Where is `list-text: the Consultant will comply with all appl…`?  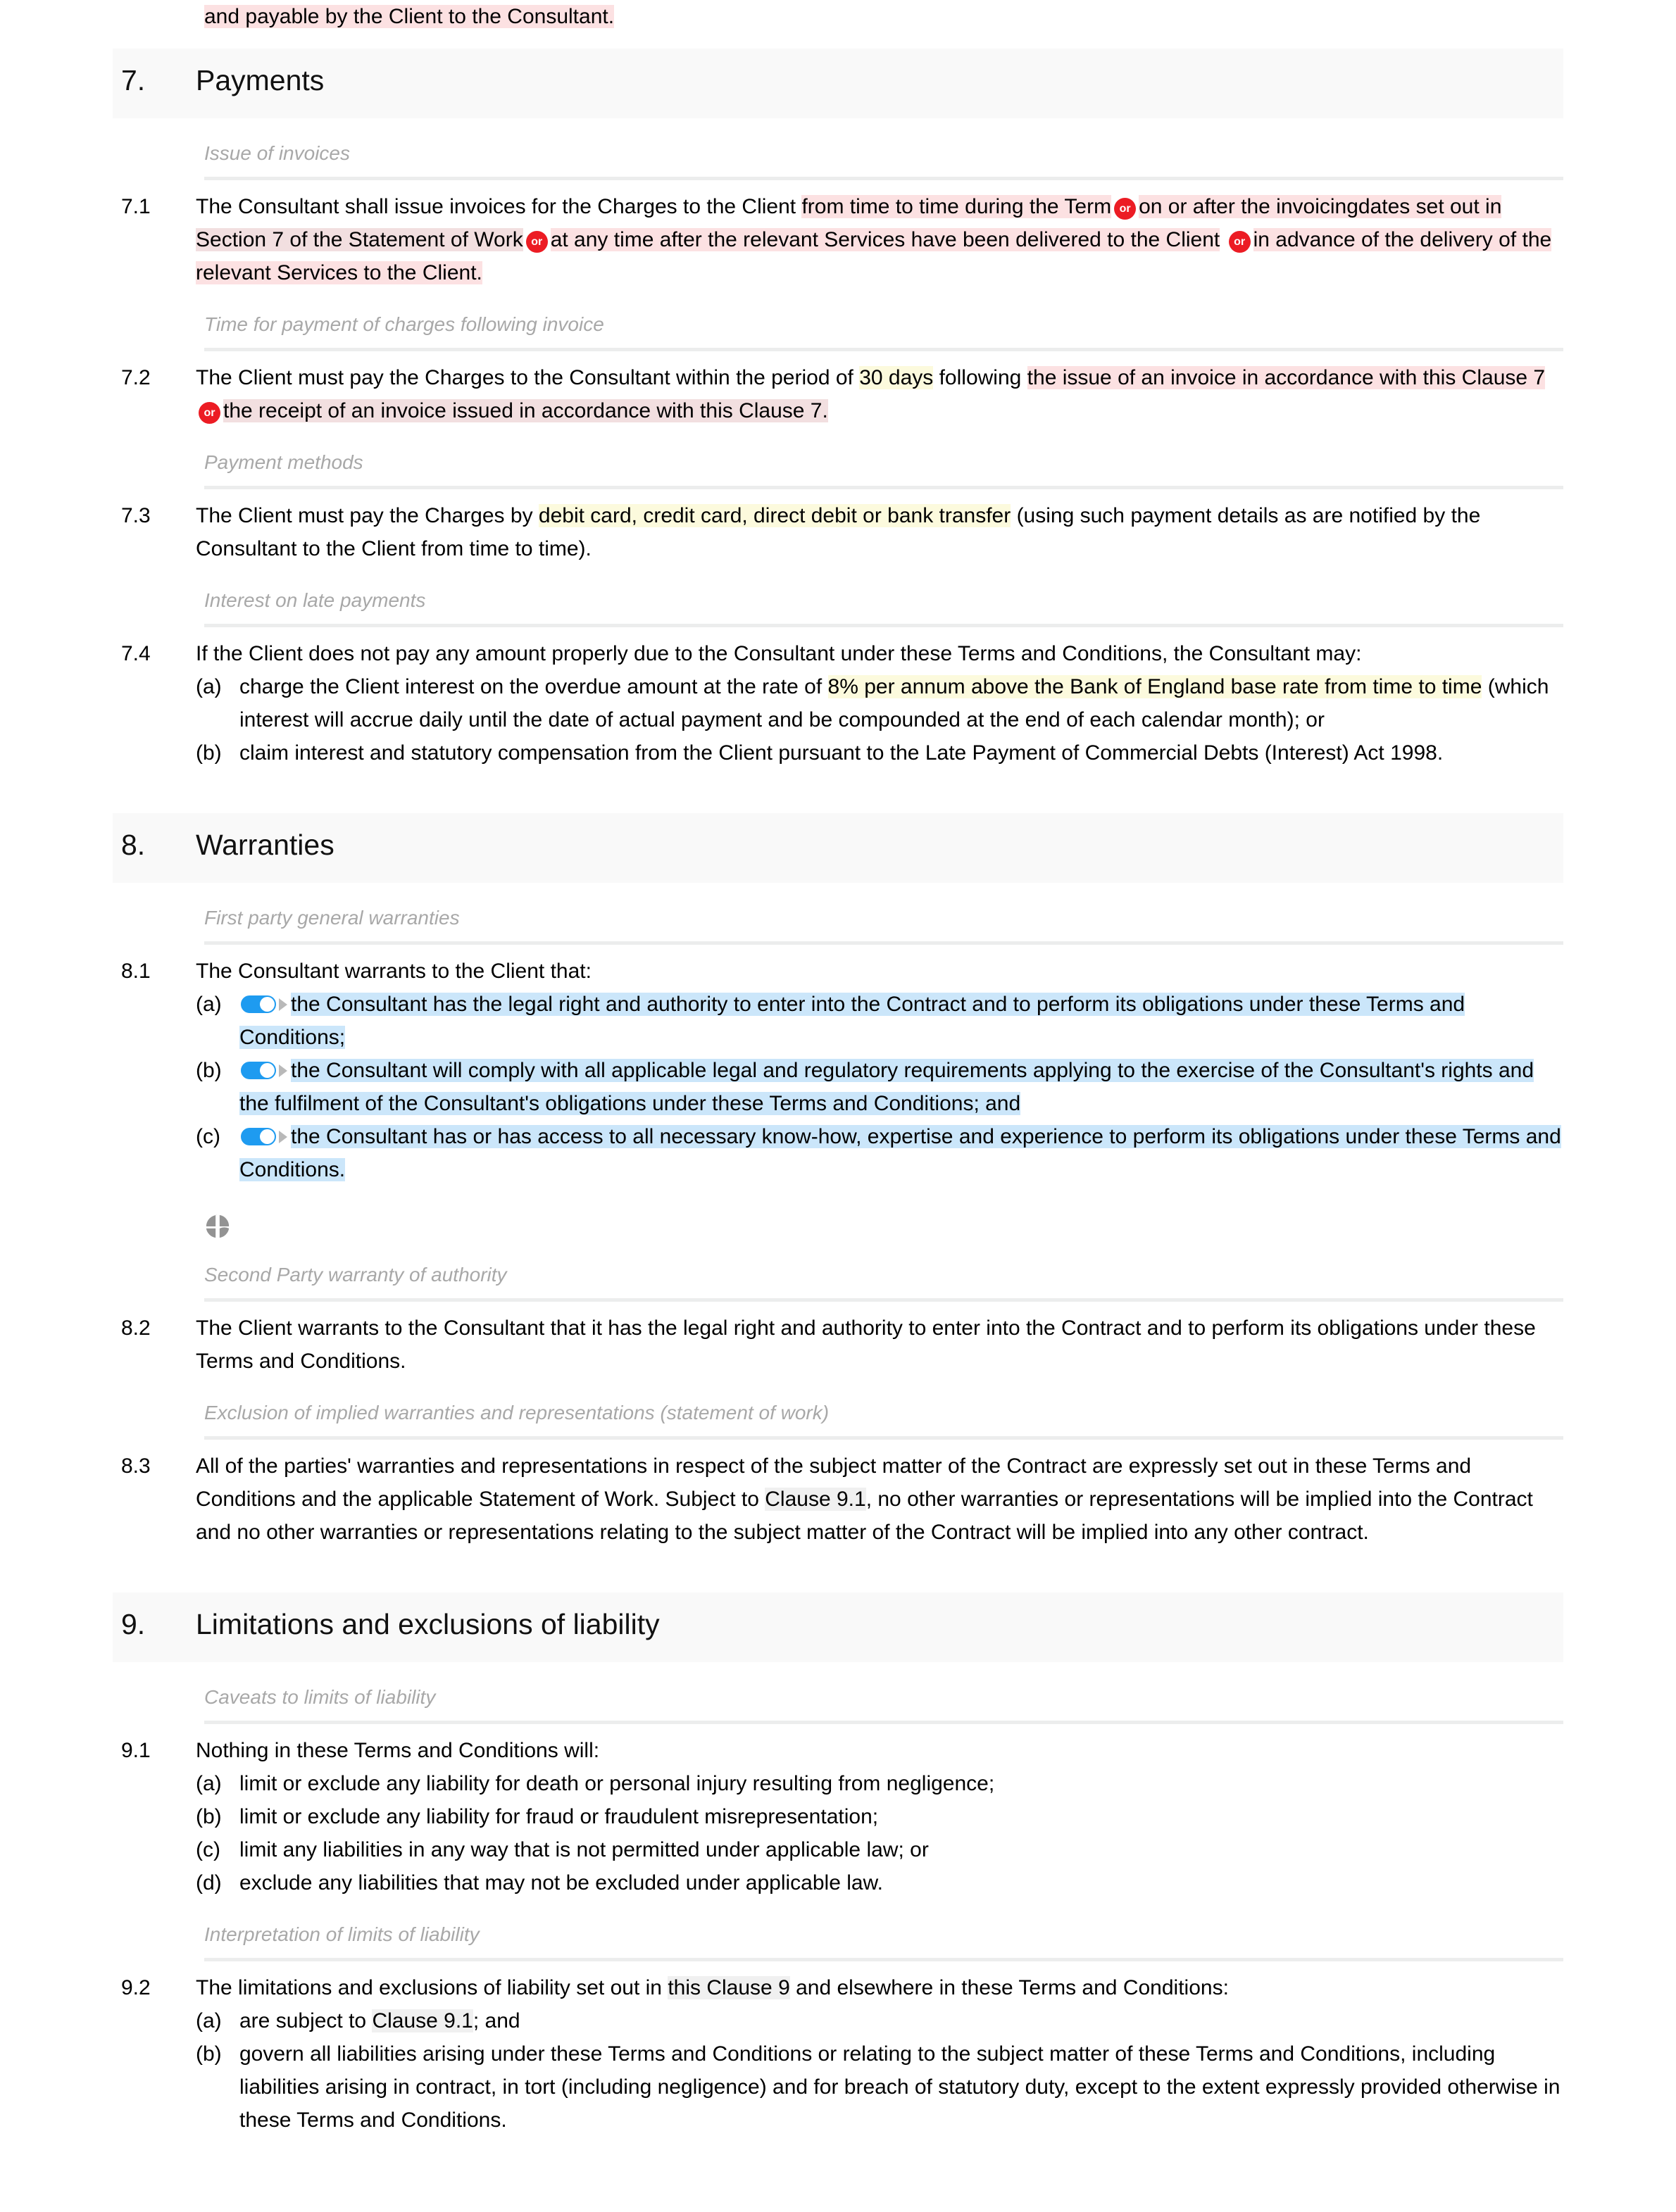 list-text: the Consultant will comply with all appl… is located at coordinates (901, 1087).